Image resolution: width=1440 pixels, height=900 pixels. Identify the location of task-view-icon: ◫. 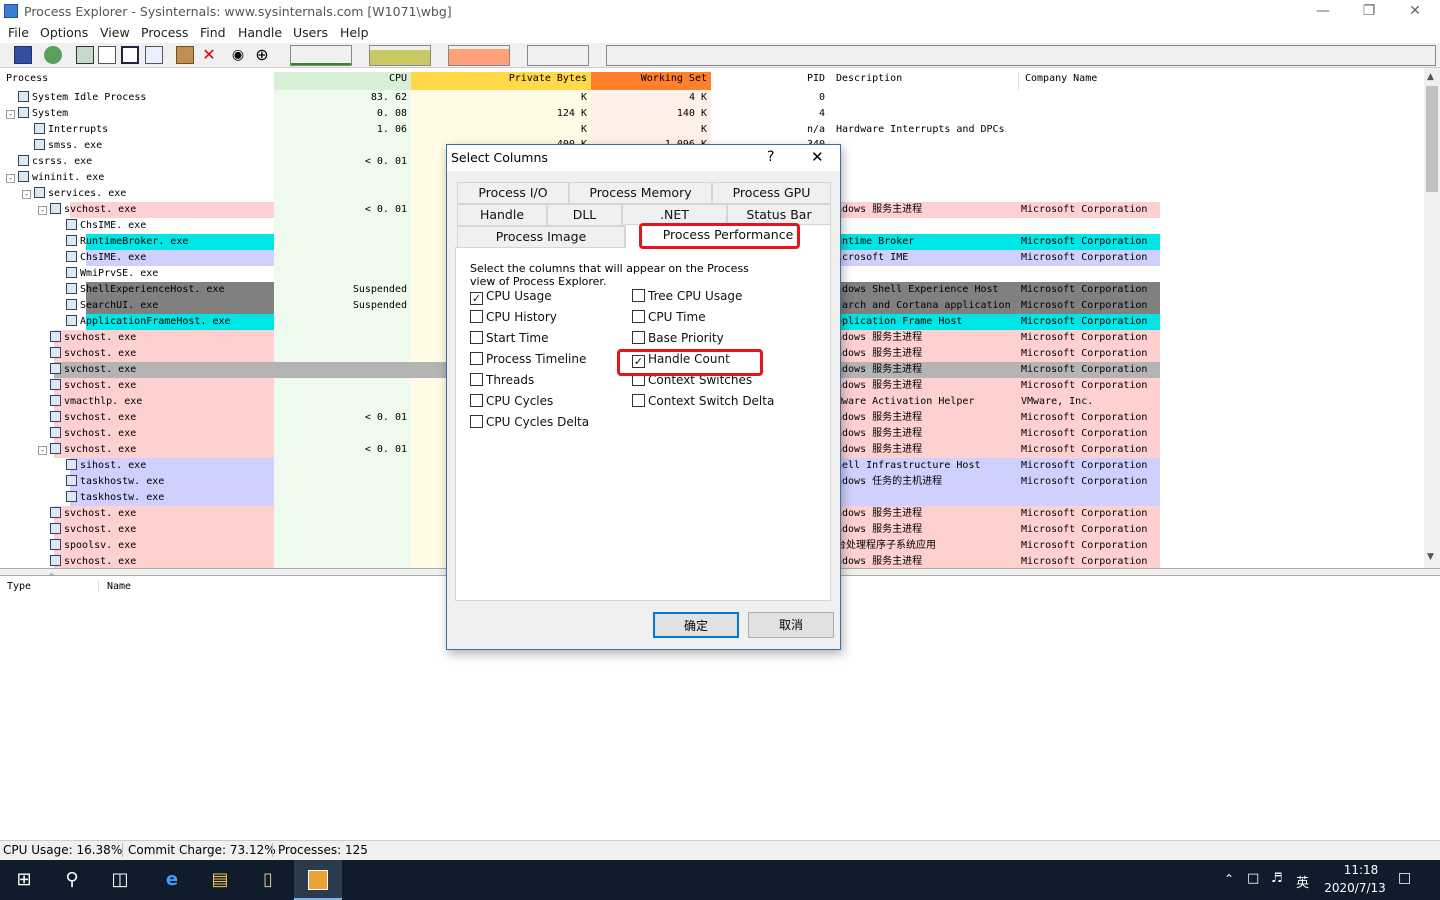
(120, 880).